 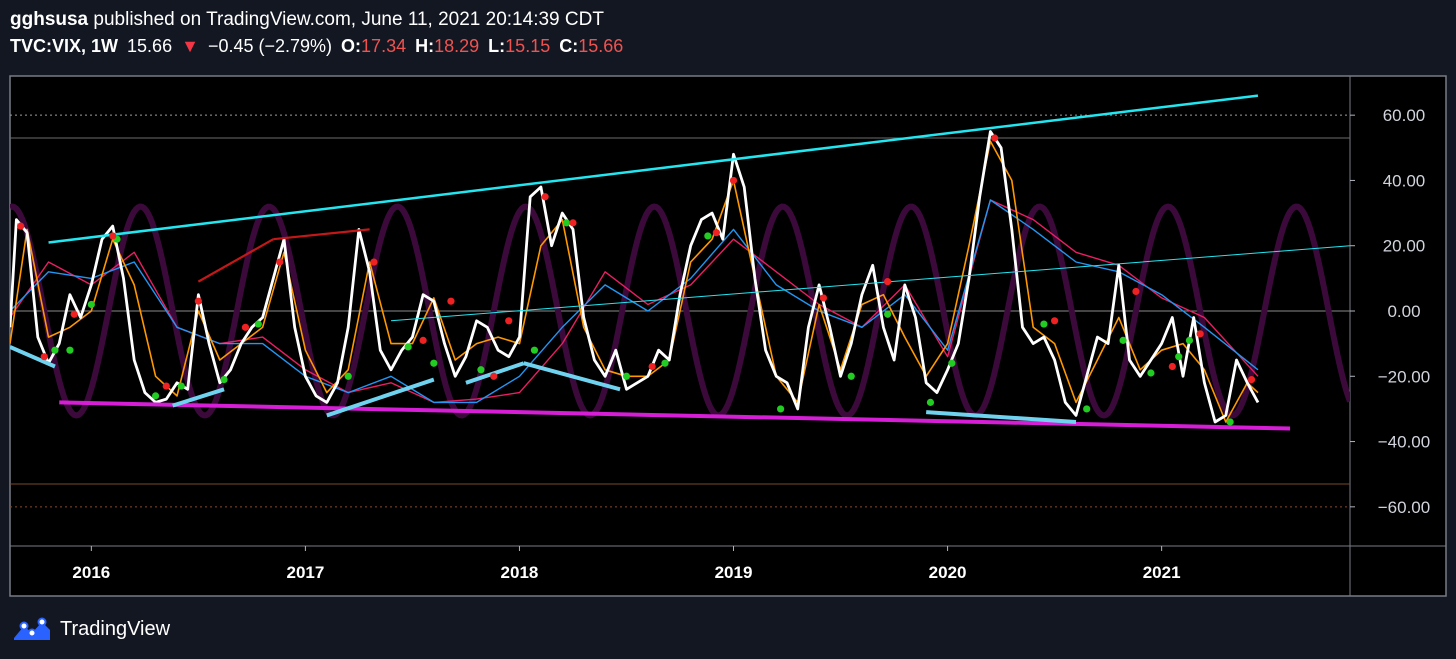 I want to click on tradingview-brand: TradingView, so click(x=115, y=629).